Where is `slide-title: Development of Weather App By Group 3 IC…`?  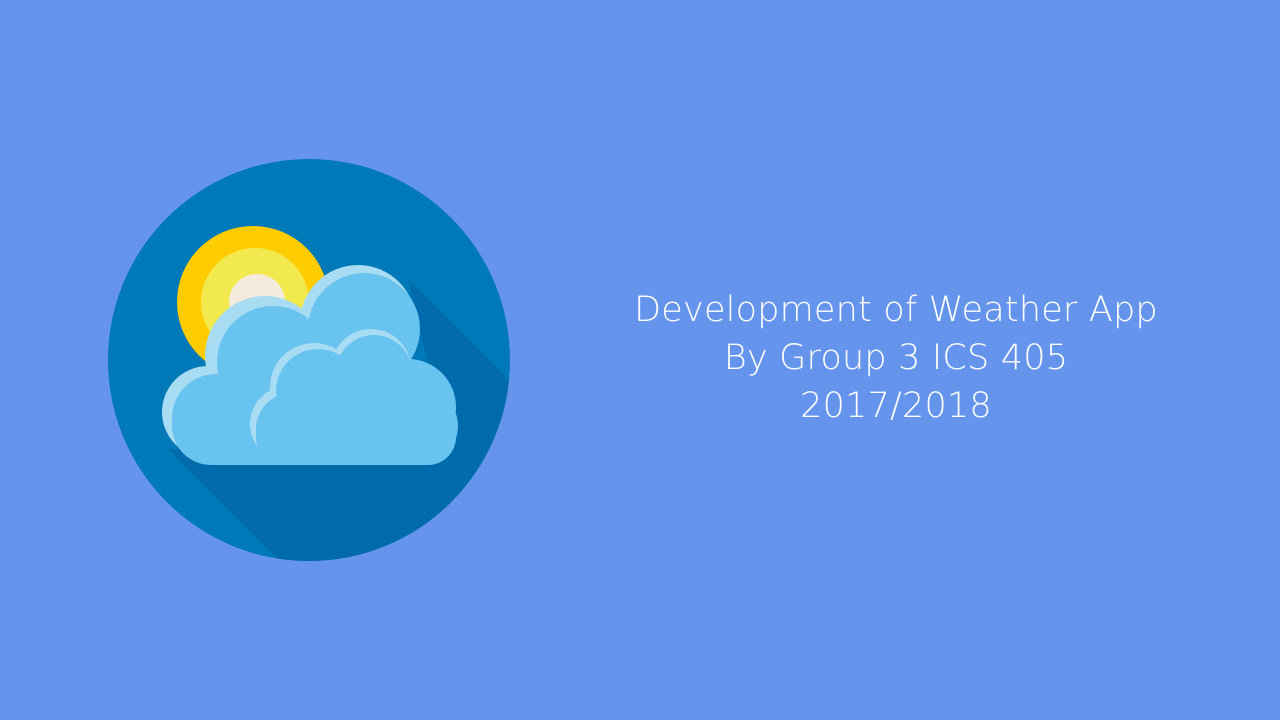 slide-title: Development of Weather App By Group 3 IC… is located at coordinates (896, 358).